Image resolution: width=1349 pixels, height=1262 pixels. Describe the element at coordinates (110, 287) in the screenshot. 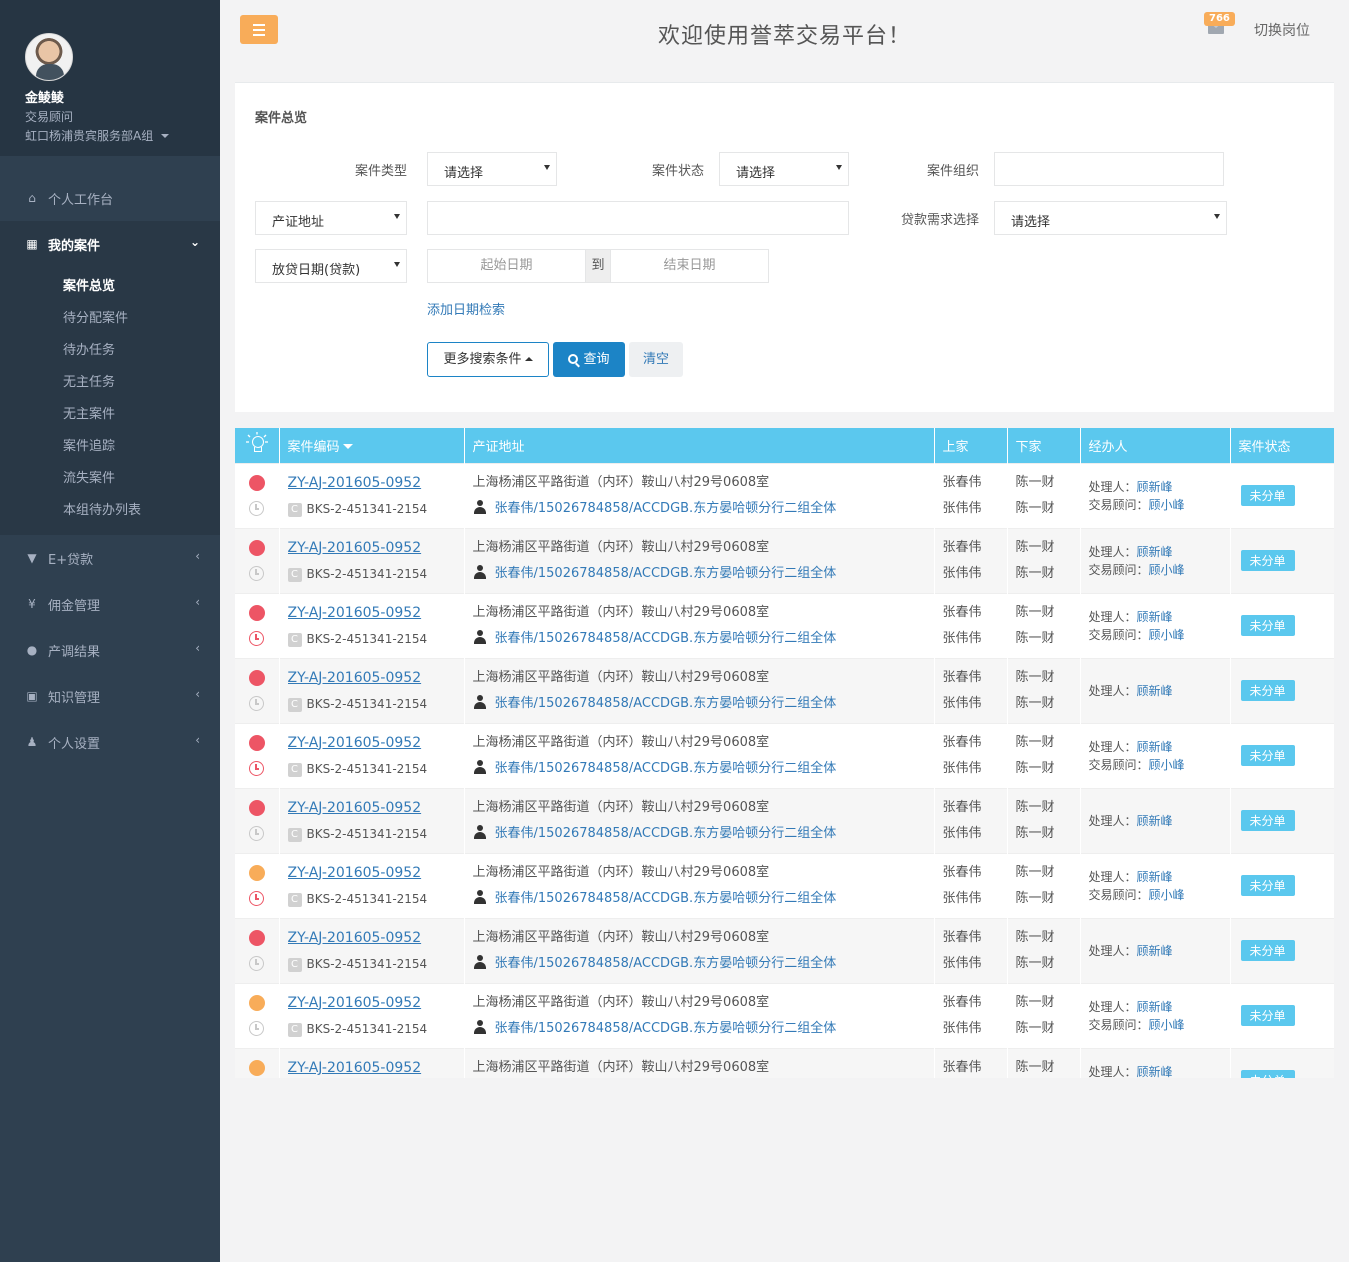

I see `submenu-item-case-overview: 案件总览` at that location.